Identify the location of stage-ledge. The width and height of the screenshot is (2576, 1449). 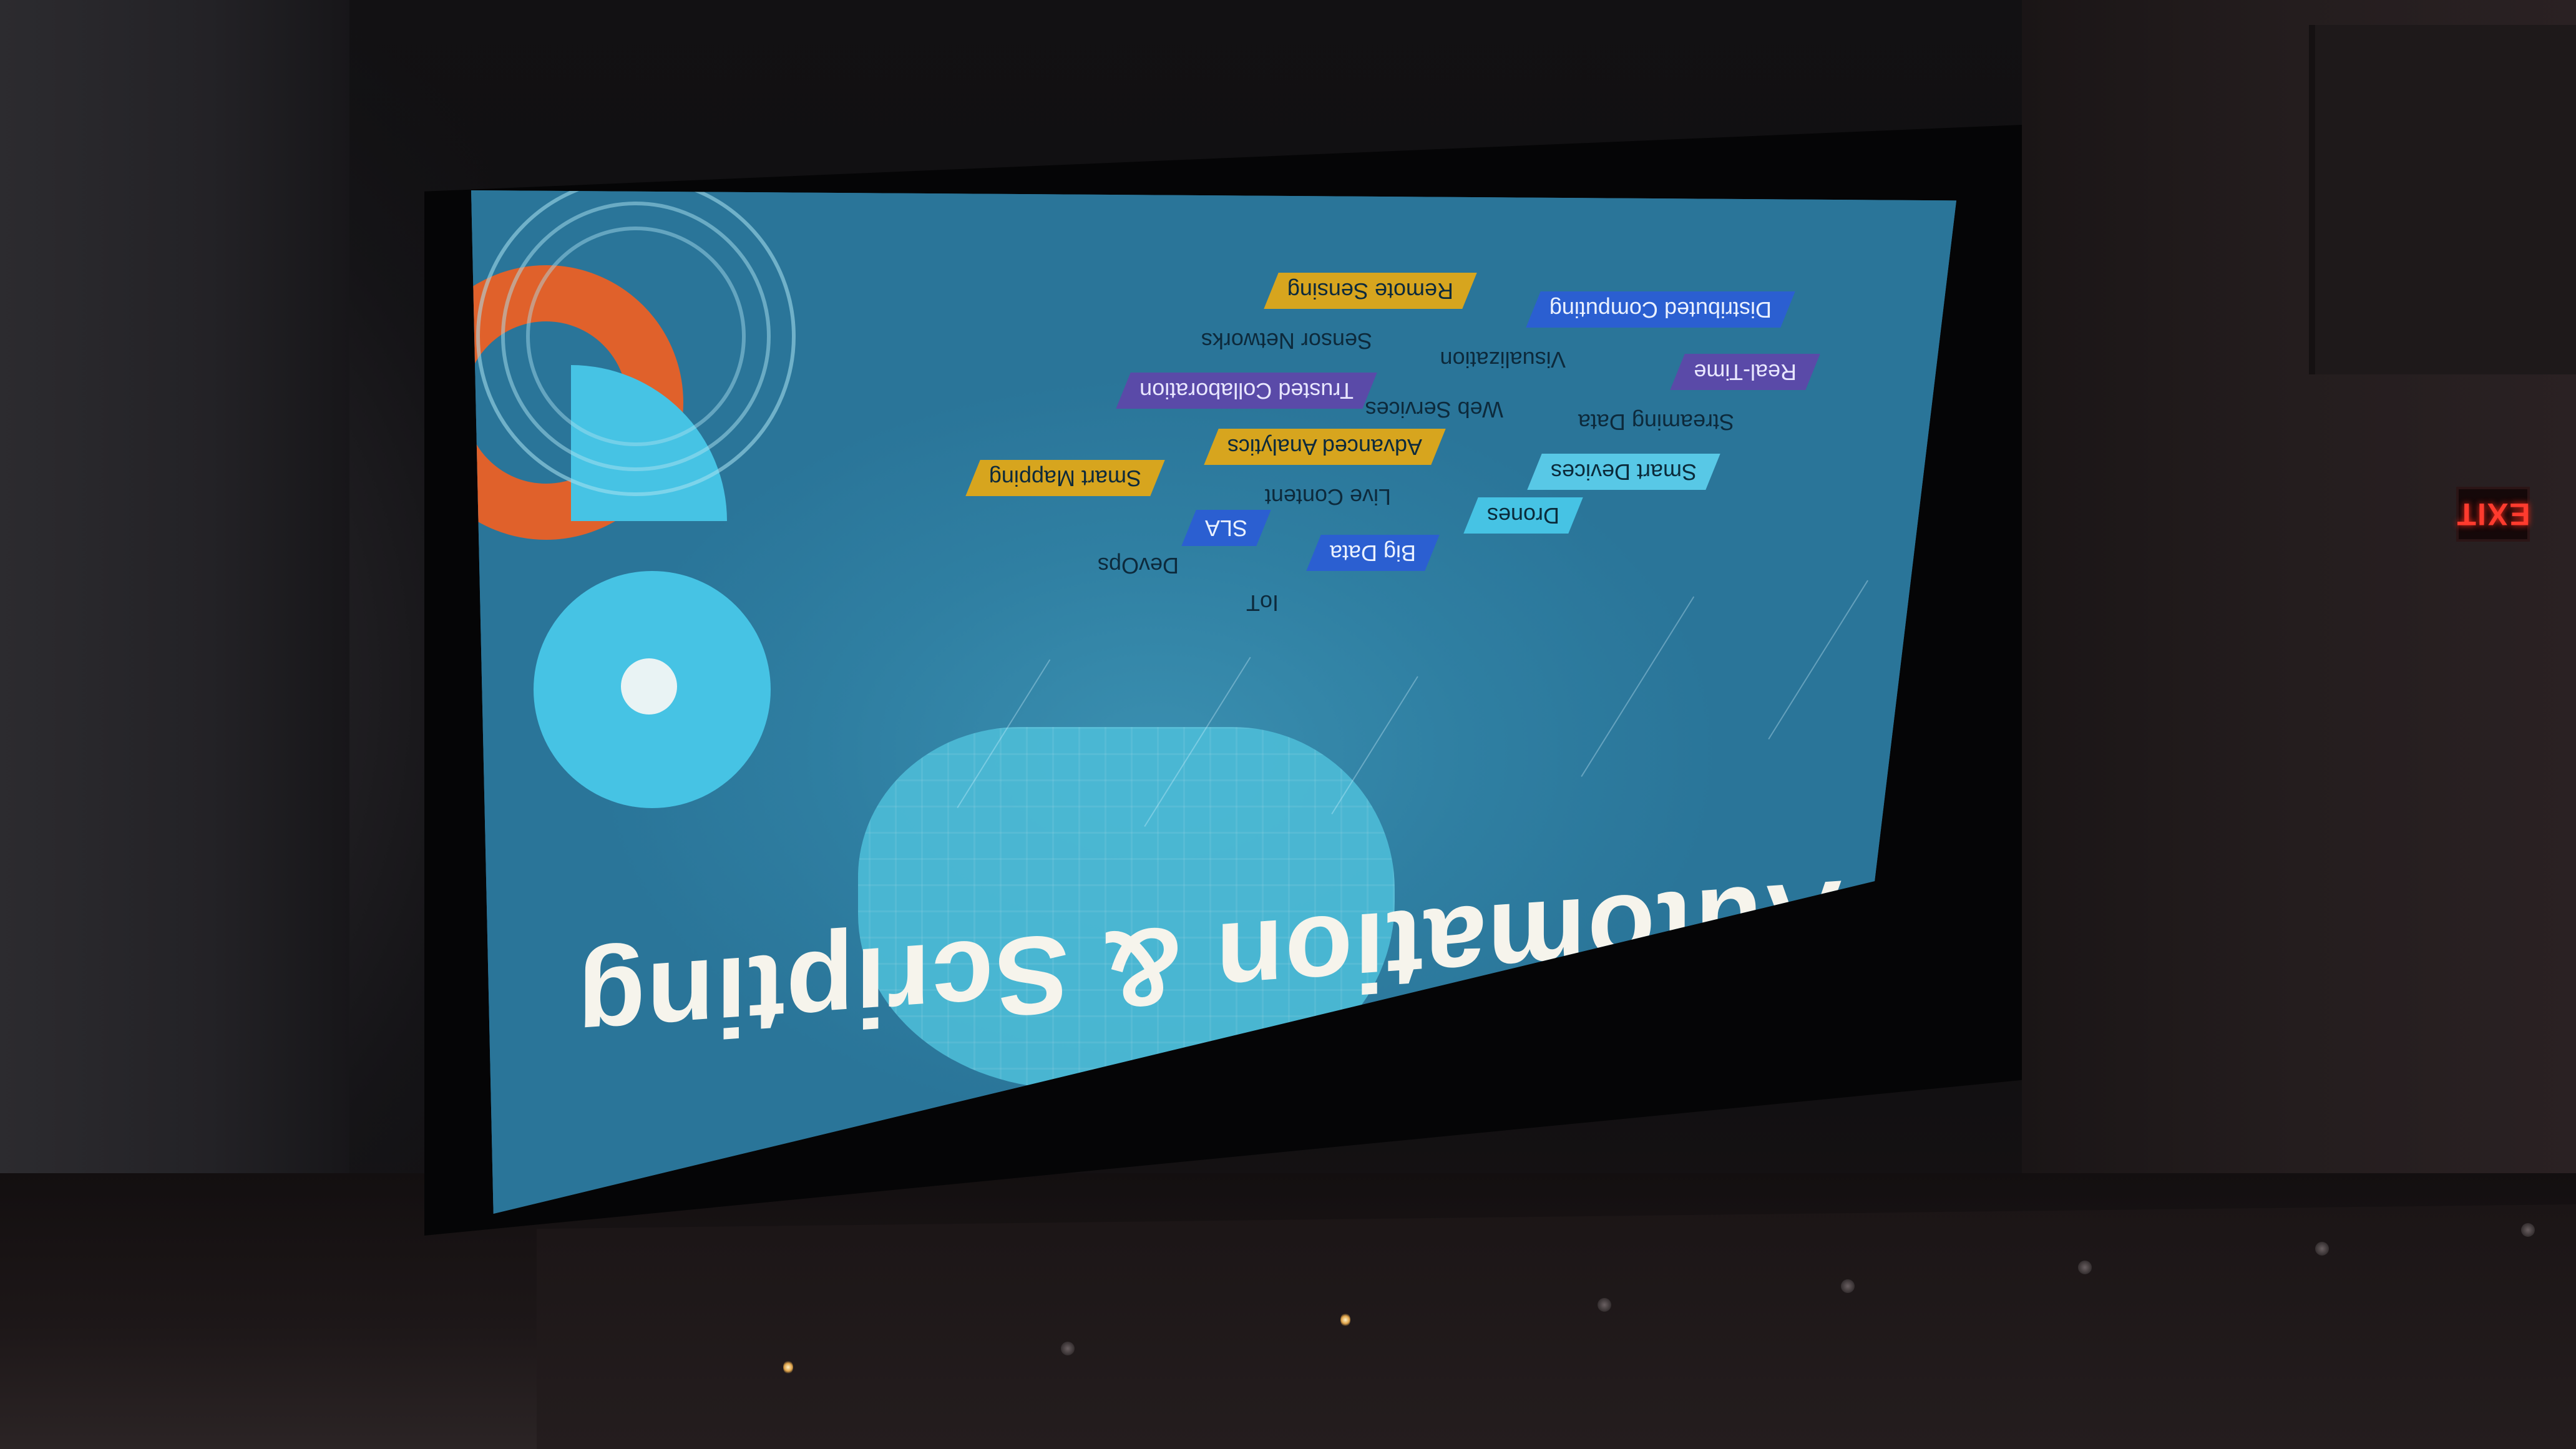
(1556, 1326).